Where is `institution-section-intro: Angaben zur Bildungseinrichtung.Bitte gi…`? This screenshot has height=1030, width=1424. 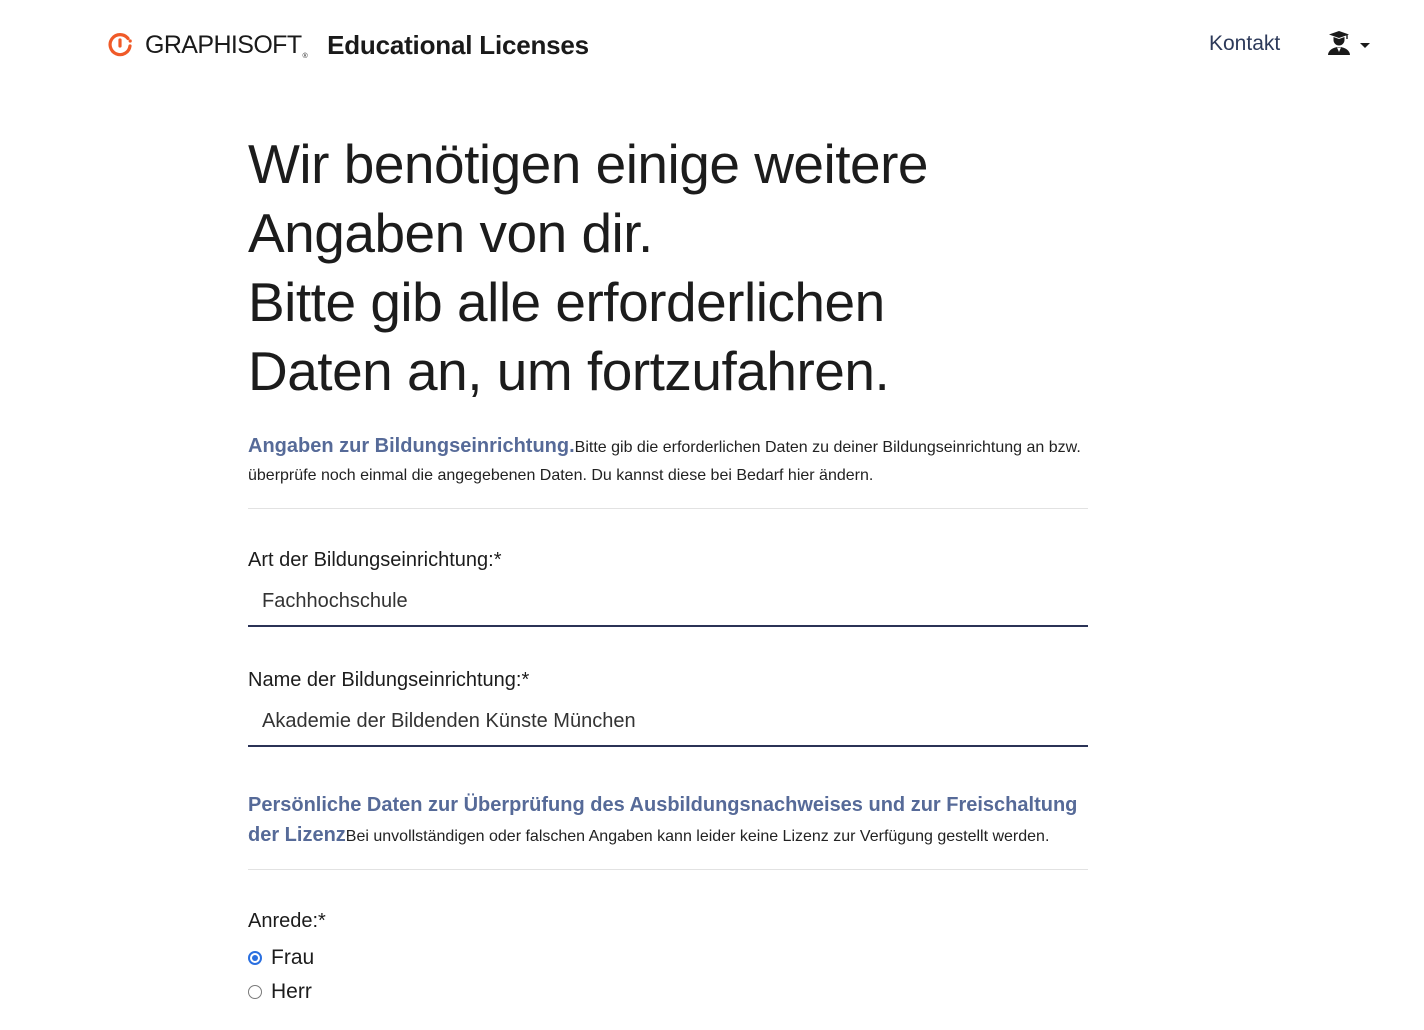 institution-section-intro: Angaben zur Bildungseinrichtung.Bitte gi… is located at coordinates (668, 461).